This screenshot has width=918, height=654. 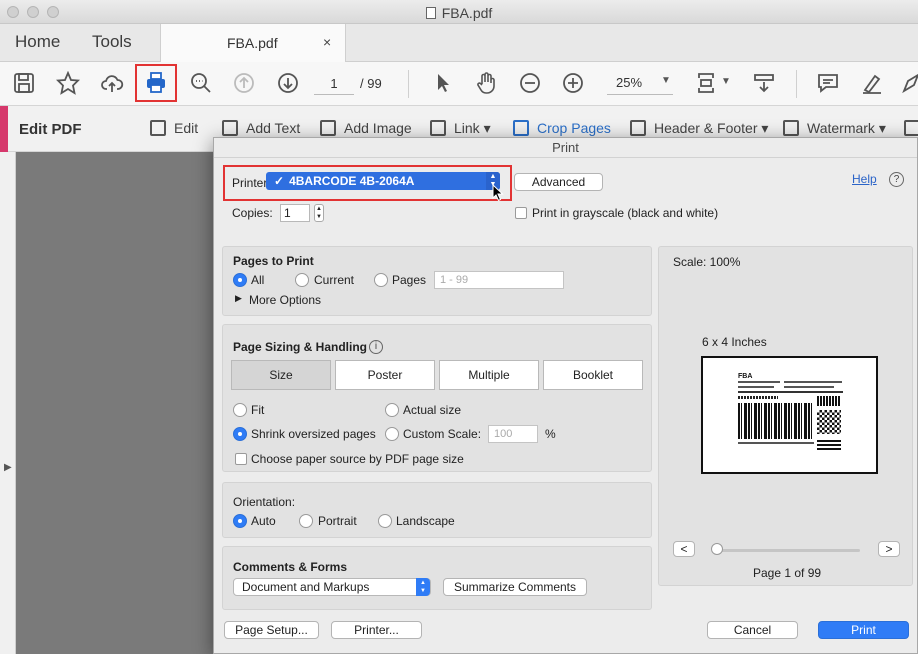 I want to click on orientation-section: Orientation: Auto Portrait Landscape, so click(x=437, y=510).